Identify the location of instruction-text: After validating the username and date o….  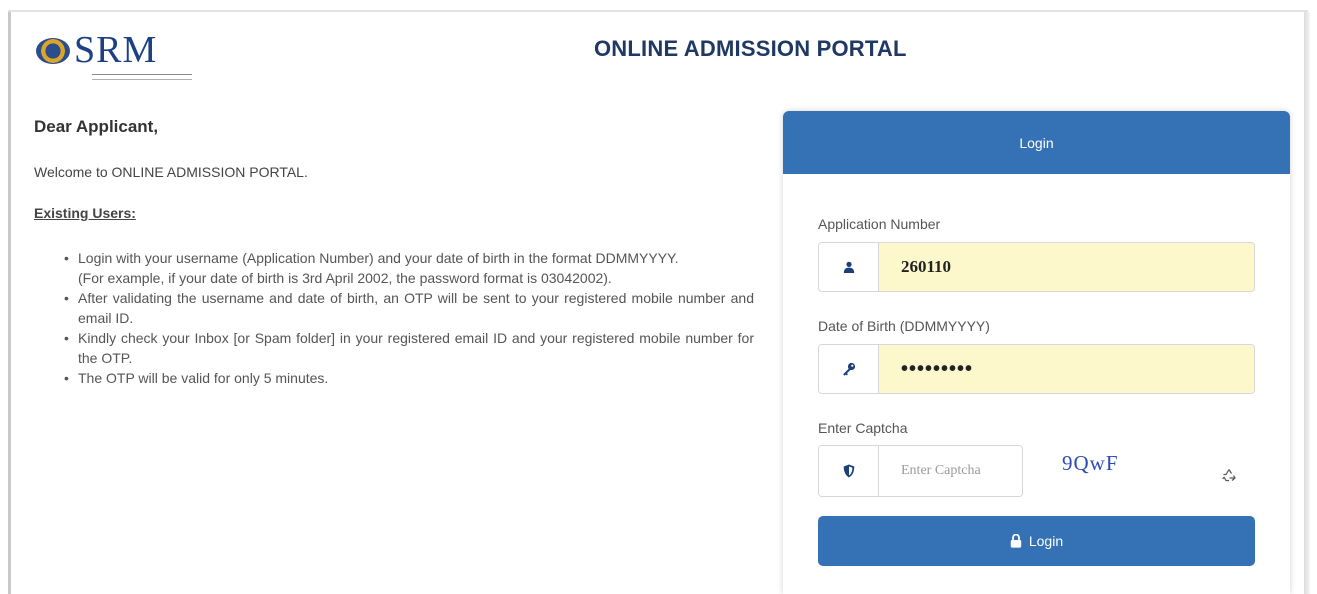
(416, 308).